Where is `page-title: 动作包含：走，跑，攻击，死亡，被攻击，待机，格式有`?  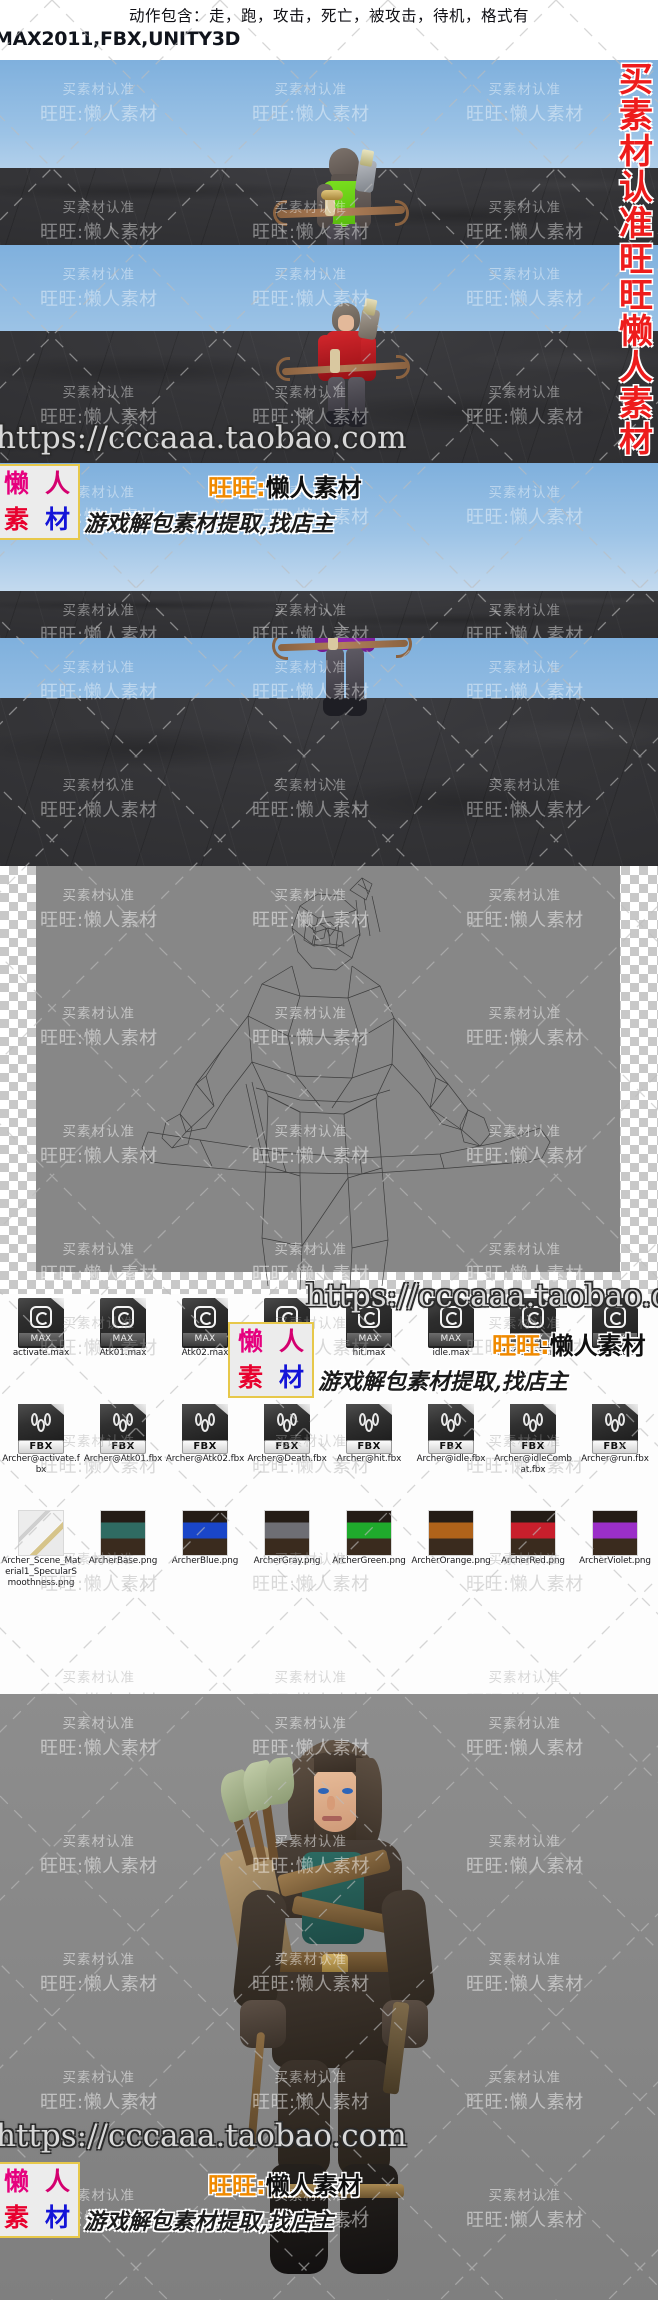
page-title: 动作包含：走，跑，攻击，死亡，被攻击，待机，格式有 is located at coordinates (328, 16).